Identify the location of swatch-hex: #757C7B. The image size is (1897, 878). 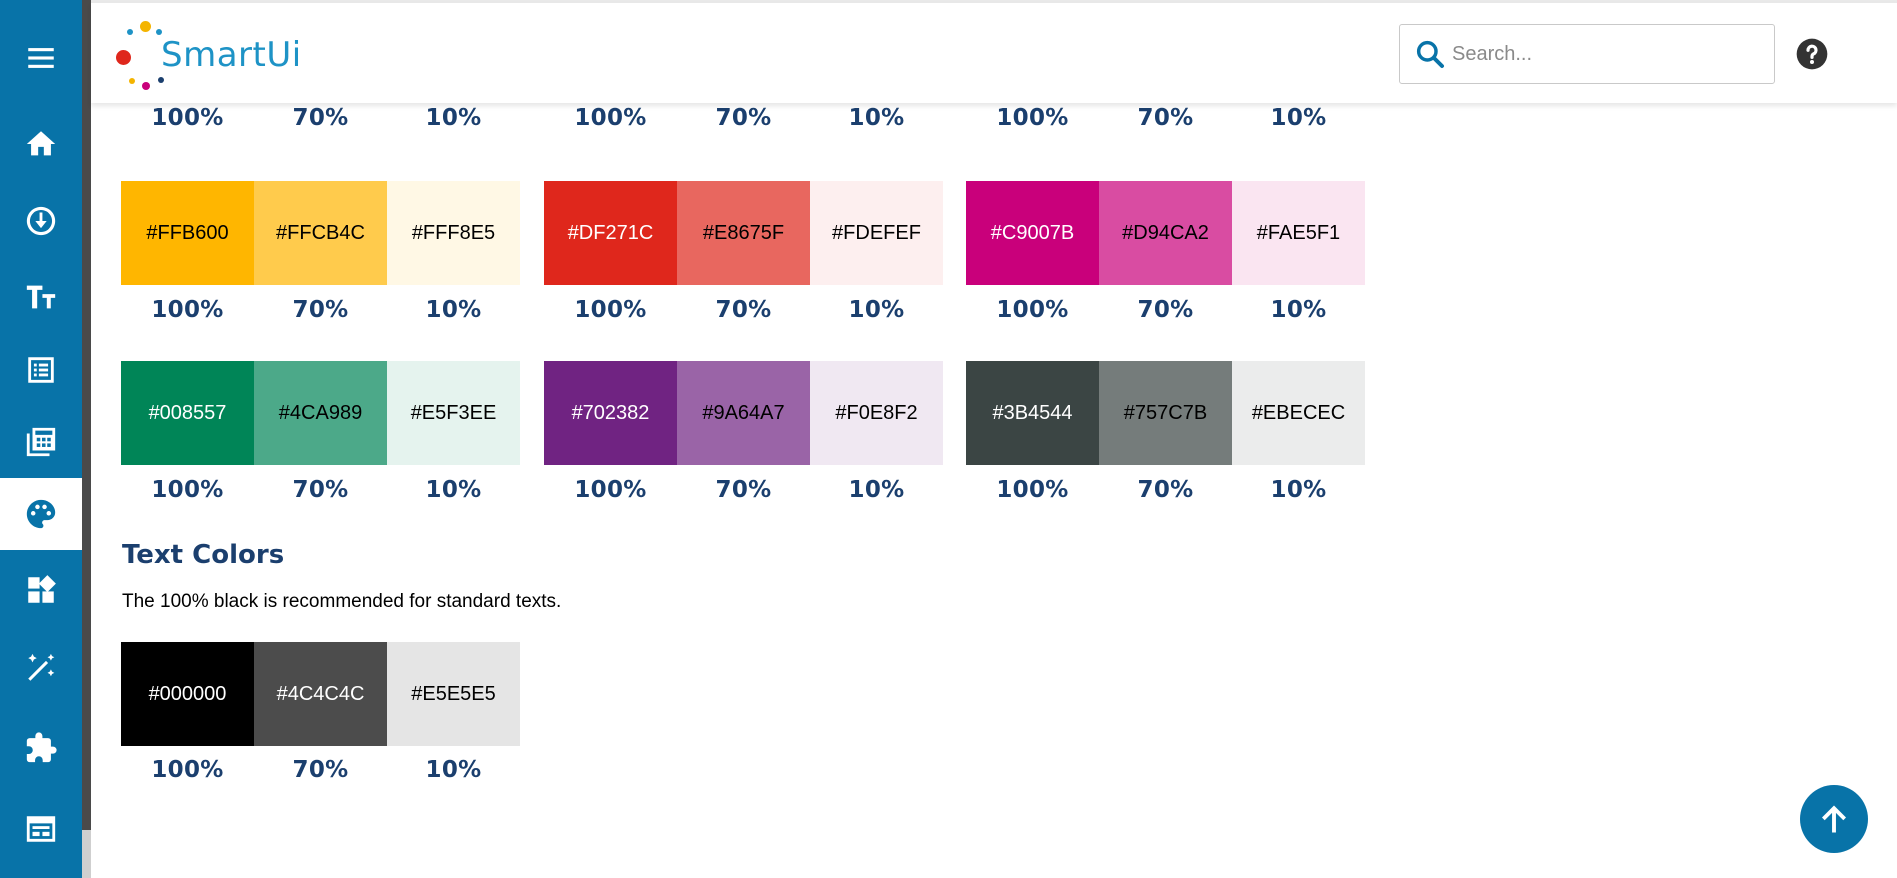
(1165, 412).